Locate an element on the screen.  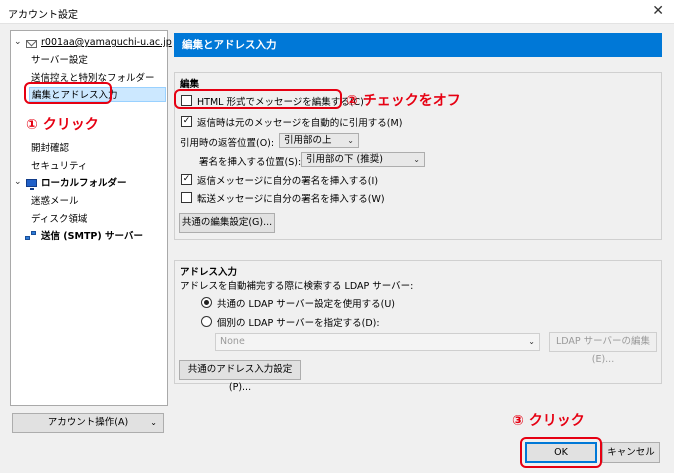
addressing-group-title: アドレス入力 is located at coordinates (209, 272).